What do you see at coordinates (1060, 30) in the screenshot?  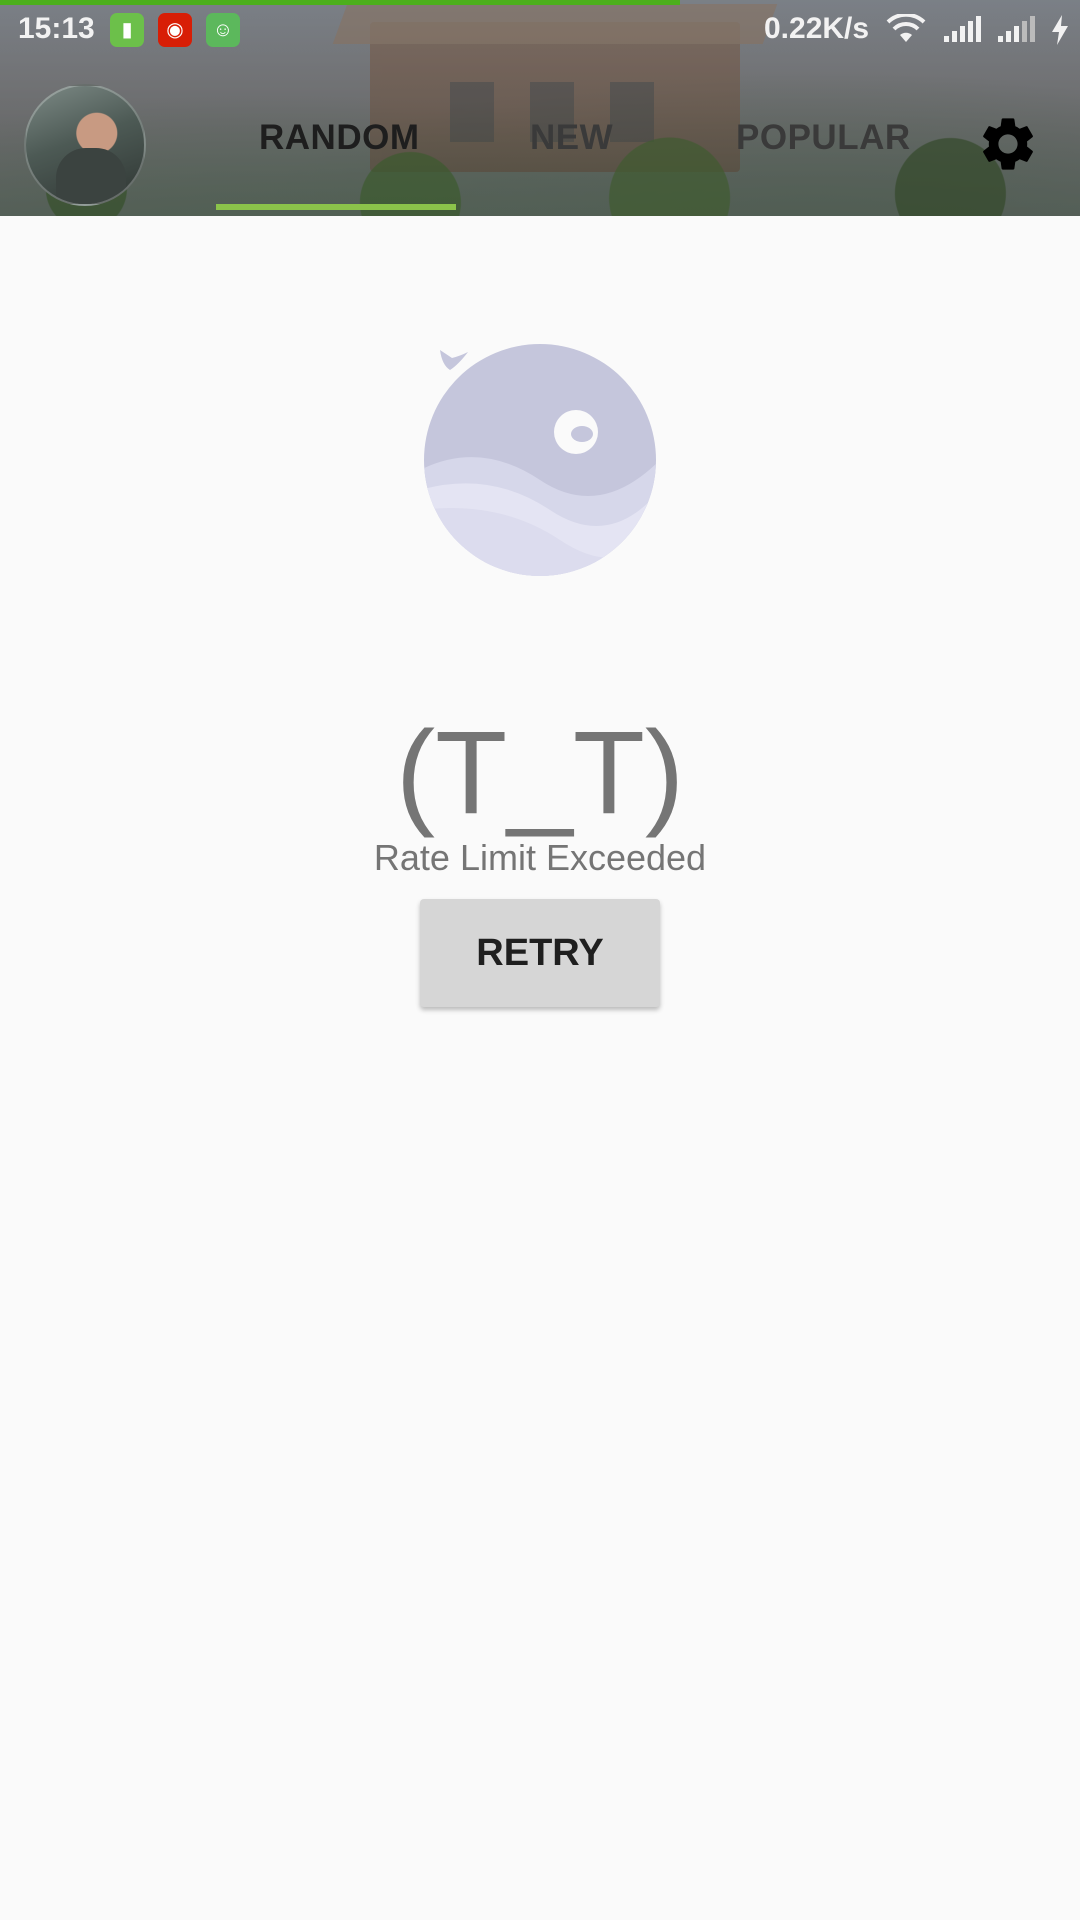 I see `charging-icon` at bounding box center [1060, 30].